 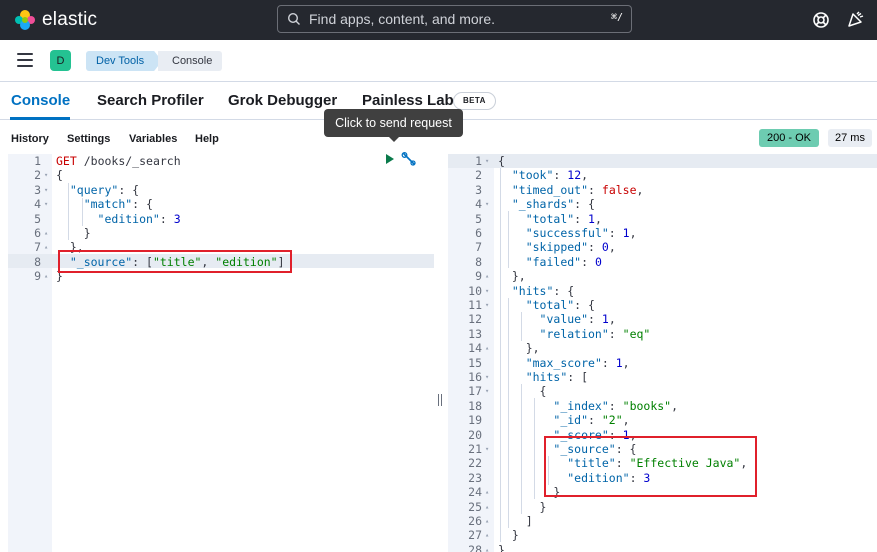 I want to click on top-header: elastic Find apps, content, and more. ⌘/, so click(x=438, y=20).